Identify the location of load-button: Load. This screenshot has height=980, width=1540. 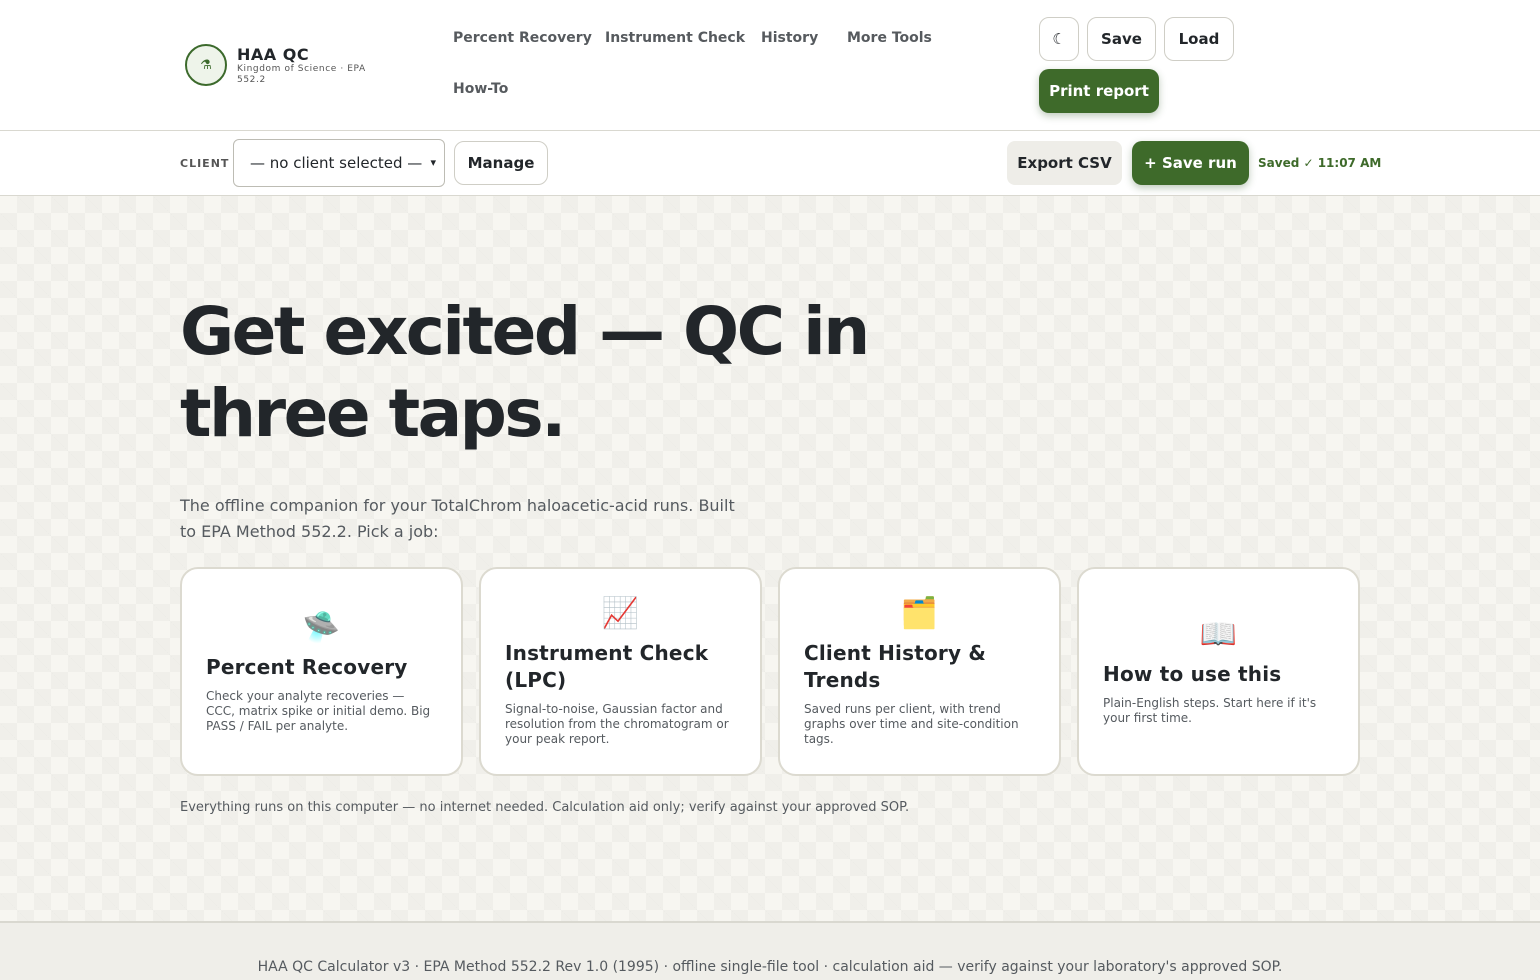
(1199, 39).